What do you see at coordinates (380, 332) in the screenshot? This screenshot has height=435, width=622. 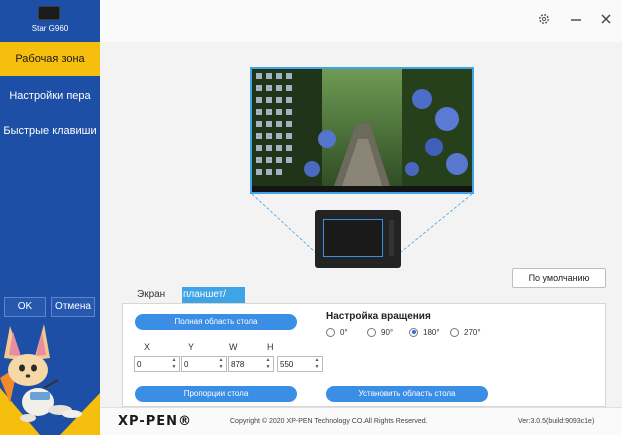 I see `rotation-90-radio: 90°` at bounding box center [380, 332].